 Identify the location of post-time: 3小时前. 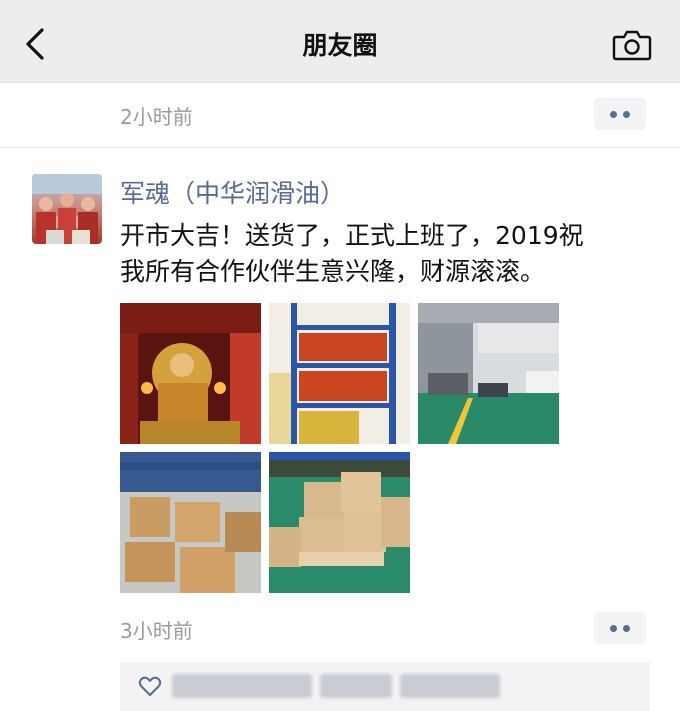
(156, 631).